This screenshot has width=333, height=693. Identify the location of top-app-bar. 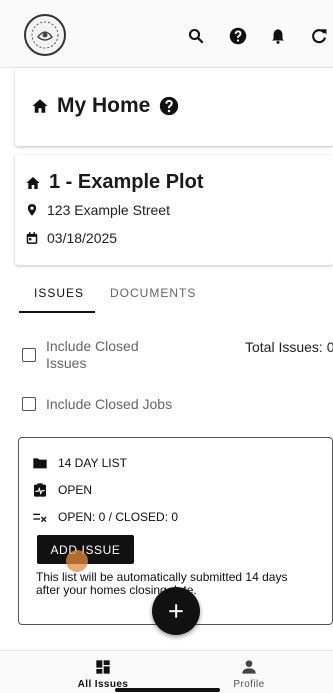
(166, 34).